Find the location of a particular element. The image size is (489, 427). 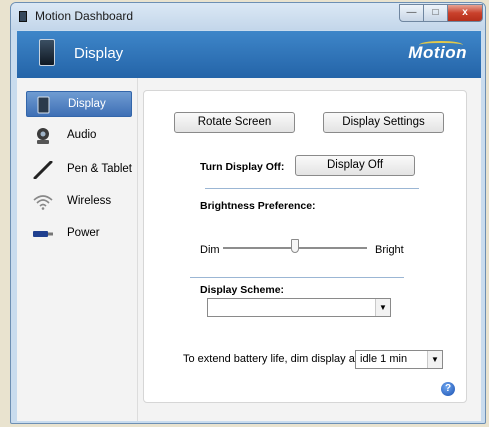

maximize-button: □ is located at coordinates (435, 13).